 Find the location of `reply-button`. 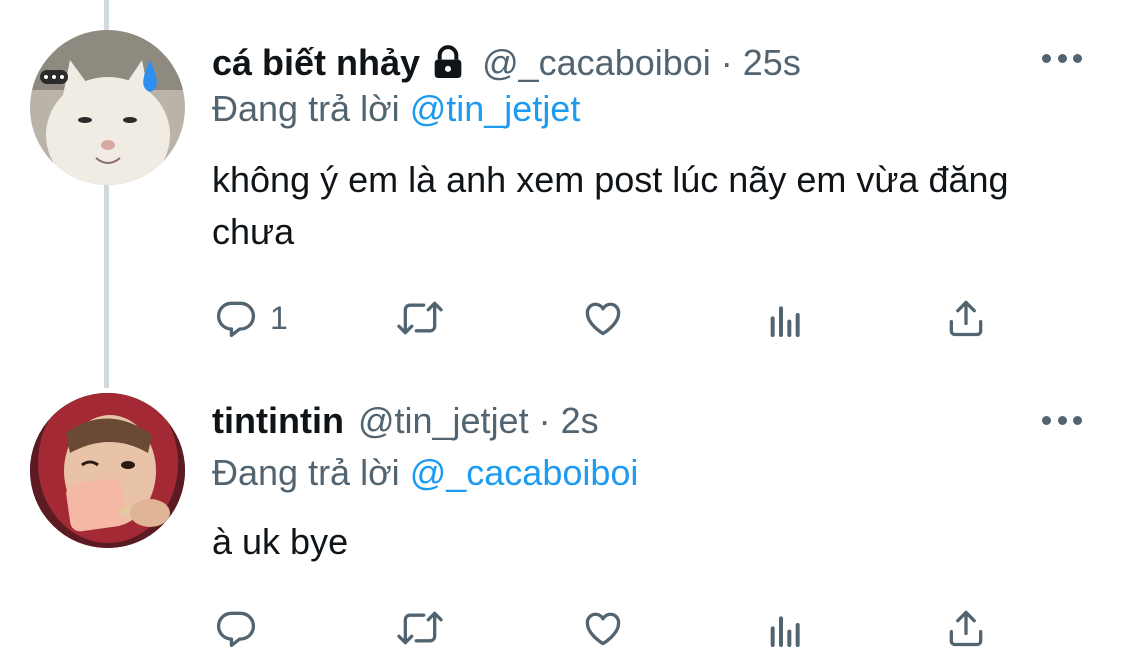

reply-button is located at coordinates (242, 628).